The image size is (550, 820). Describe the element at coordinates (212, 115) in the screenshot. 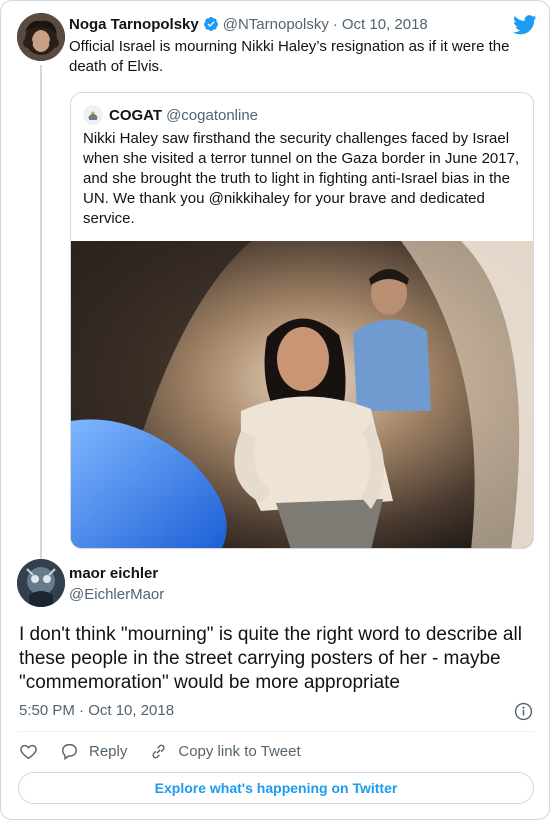

I see `author-handle: @cogatonline` at that location.